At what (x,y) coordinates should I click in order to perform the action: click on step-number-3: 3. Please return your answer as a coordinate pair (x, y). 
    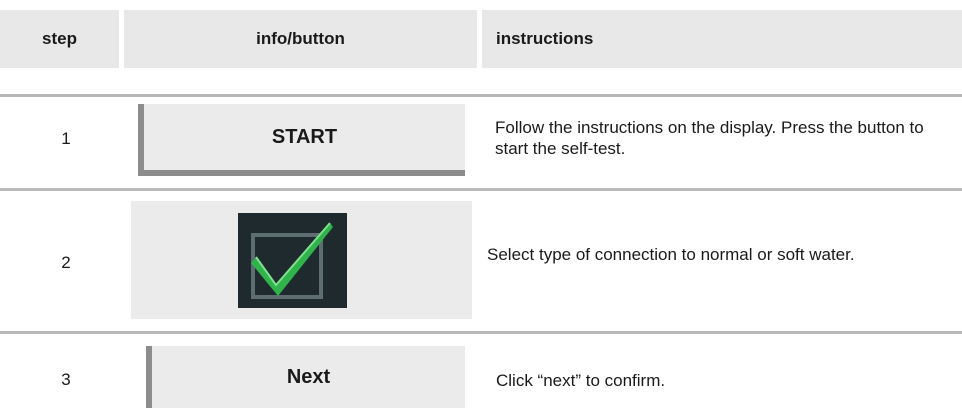
    Looking at the image, I should click on (66, 379).